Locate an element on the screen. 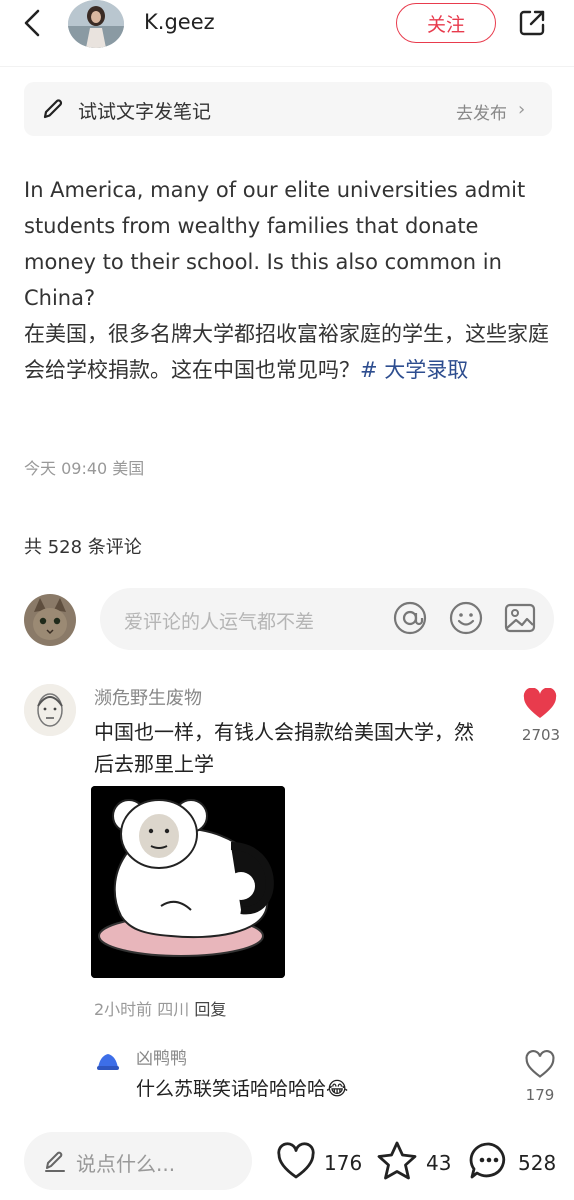  replier-name: 凶鸭鸭 is located at coordinates (161, 1056).